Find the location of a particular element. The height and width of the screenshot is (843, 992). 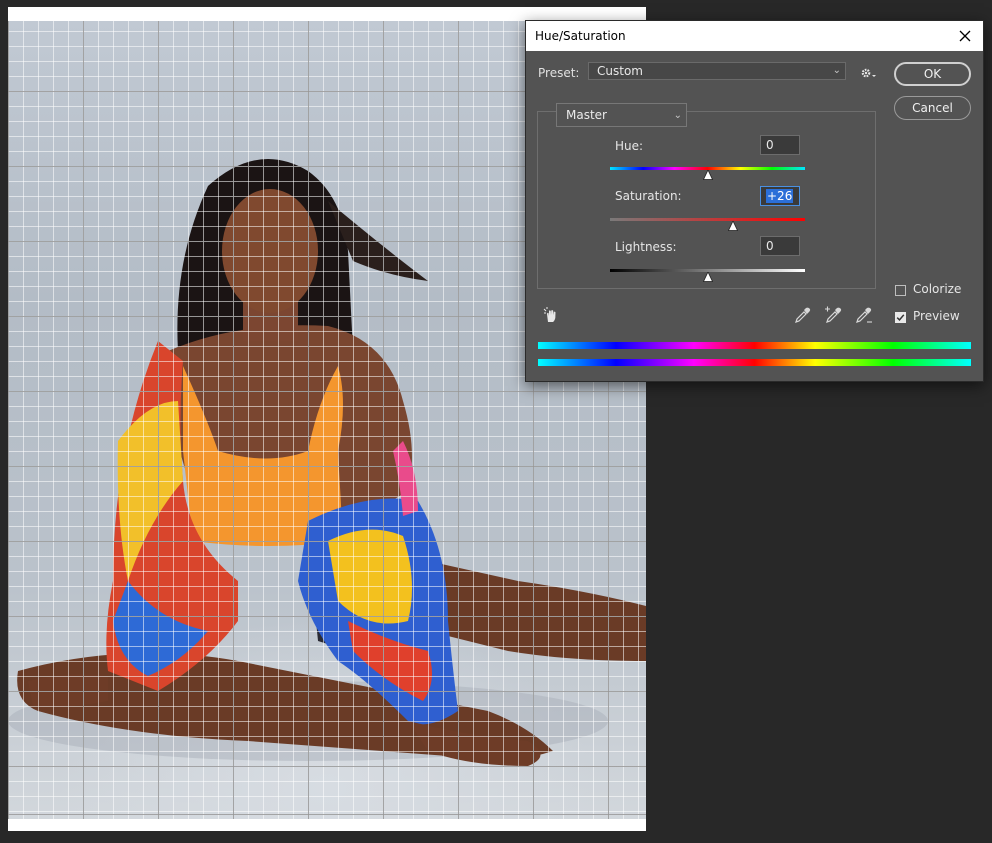

preset-label: Preset: is located at coordinates (559, 73).